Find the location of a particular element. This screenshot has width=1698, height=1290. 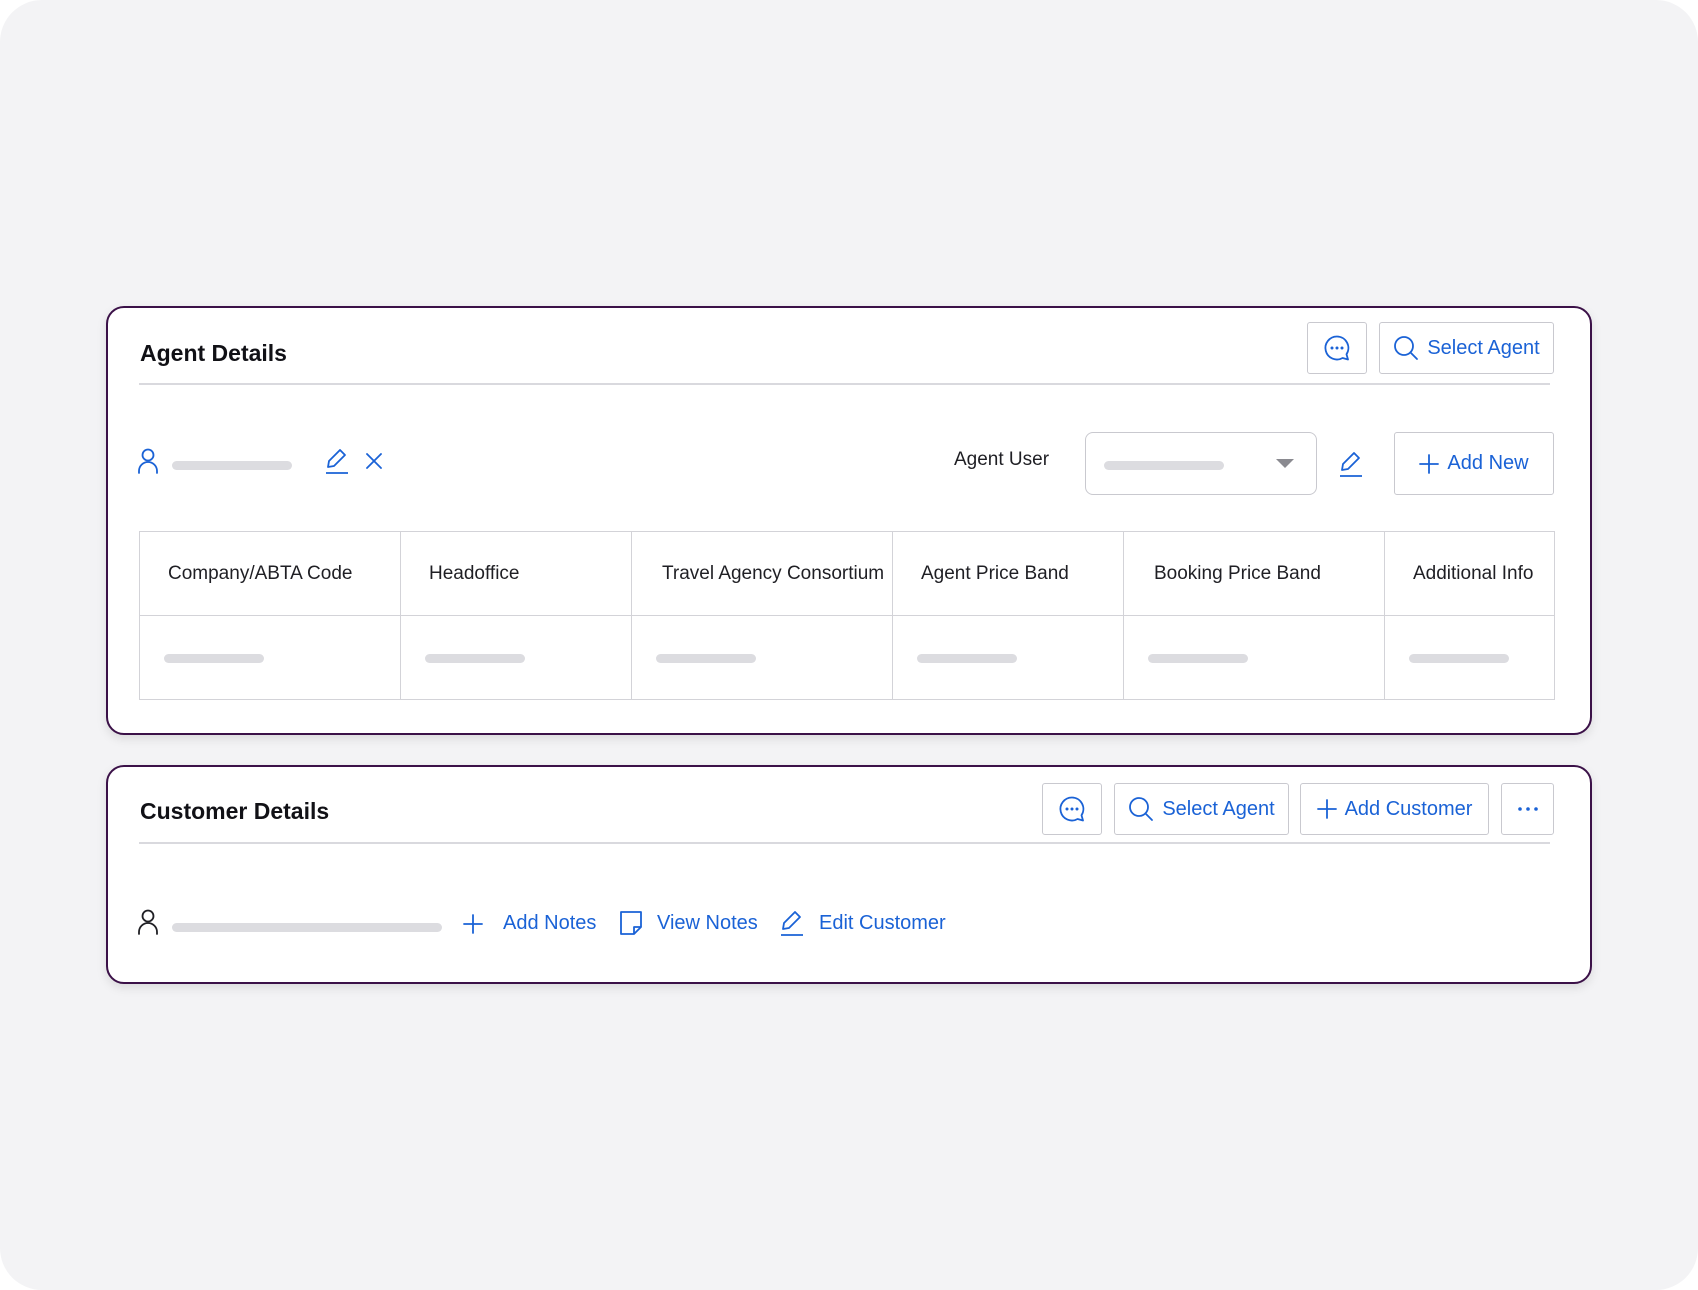

edit-customer-link: Edit Customer is located at coordinates (862, 923).